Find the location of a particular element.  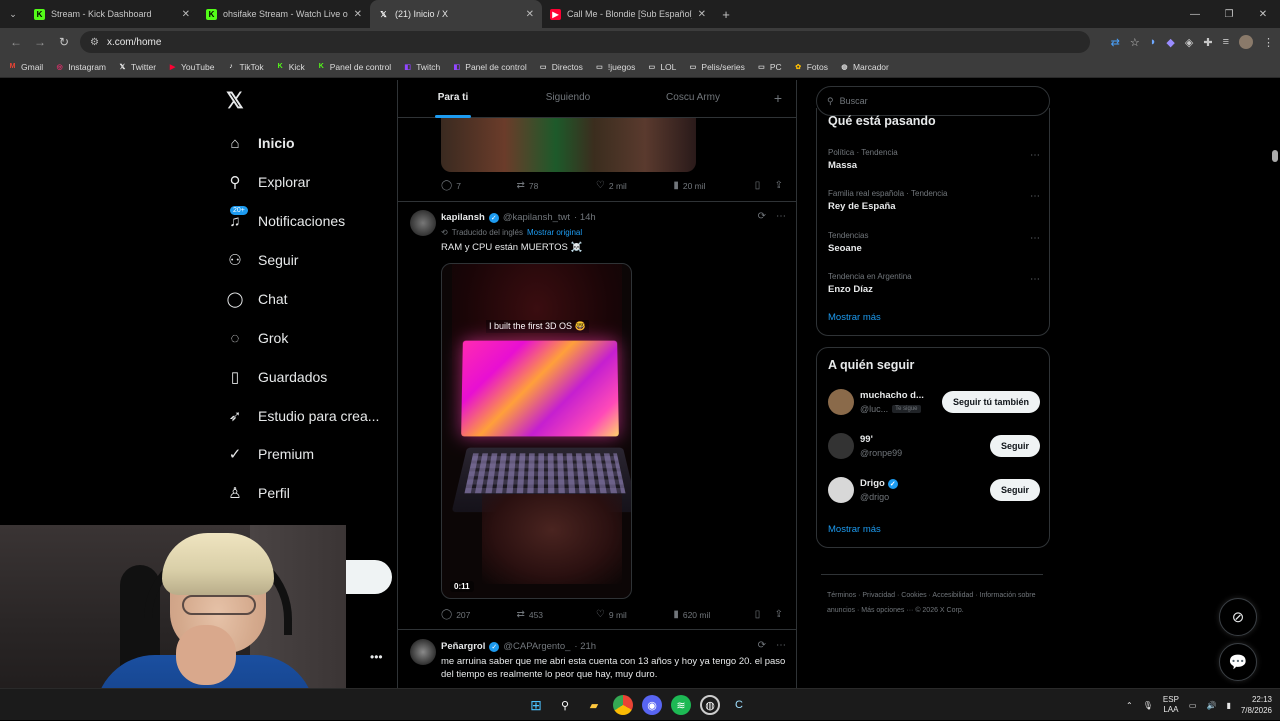

nav-item-inicio: ⌂ Inicio is located at coordinates (260, 143).